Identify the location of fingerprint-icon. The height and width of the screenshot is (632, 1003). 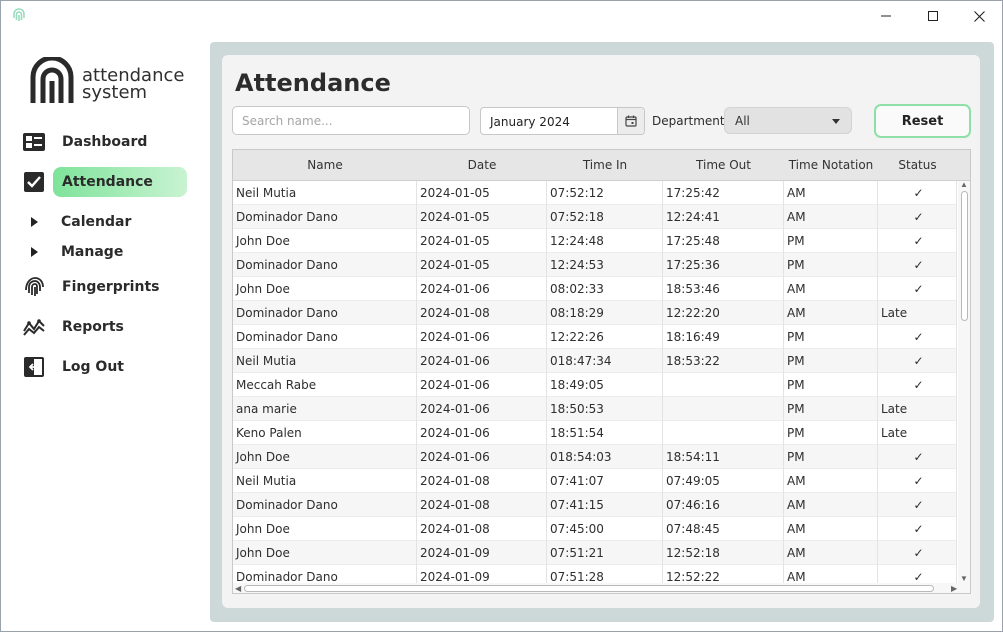
(34, 287).